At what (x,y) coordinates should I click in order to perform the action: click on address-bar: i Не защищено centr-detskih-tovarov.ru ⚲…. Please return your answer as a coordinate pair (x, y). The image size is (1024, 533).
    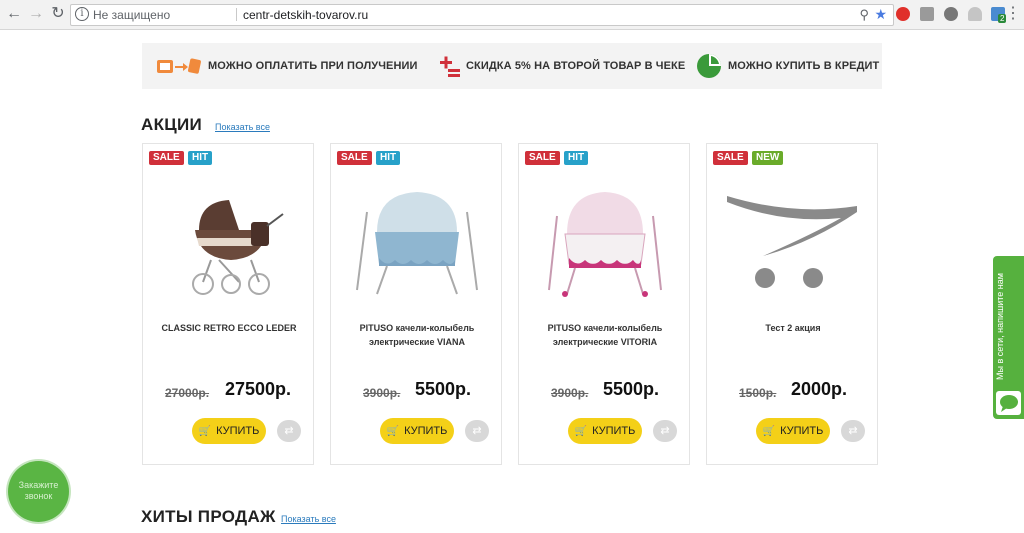
    Looking at the image, I should click on (482, 15).